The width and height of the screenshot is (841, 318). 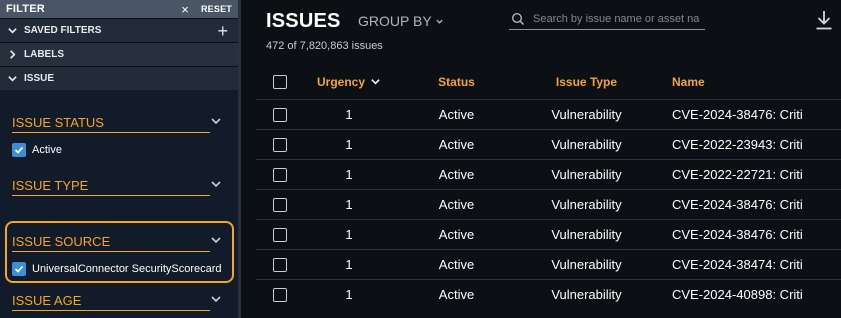 What do you see at coordinates (119, 30) in the screenshot?
I see `section-saved-filters: SAVED FILTERS +` at bounding box center [119, 30].